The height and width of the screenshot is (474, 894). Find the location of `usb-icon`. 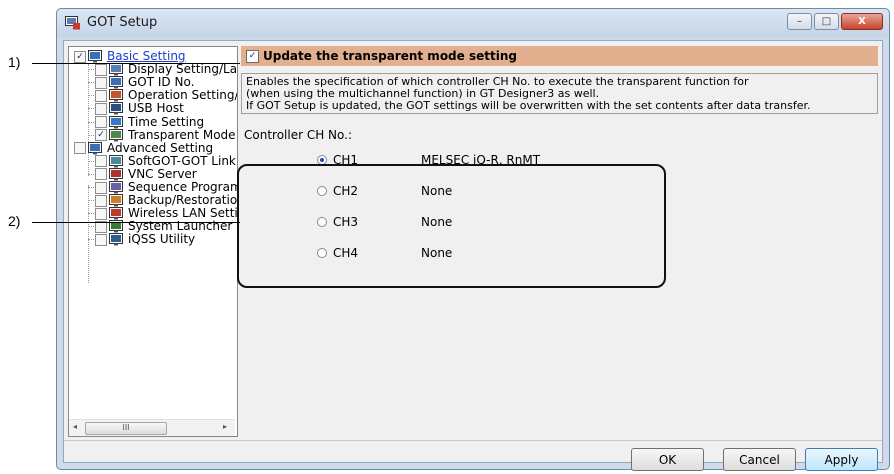

usb-icon is located at coordinates (116, 108).